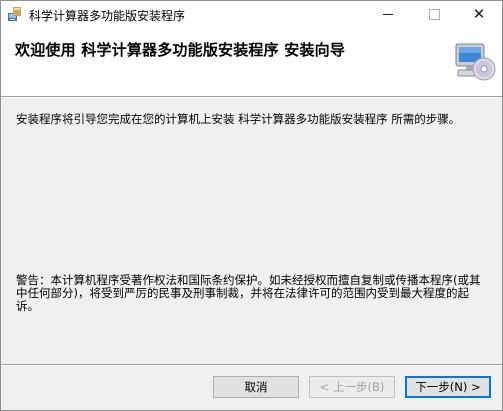  I want to click on minimize-button, so click(388, 14).